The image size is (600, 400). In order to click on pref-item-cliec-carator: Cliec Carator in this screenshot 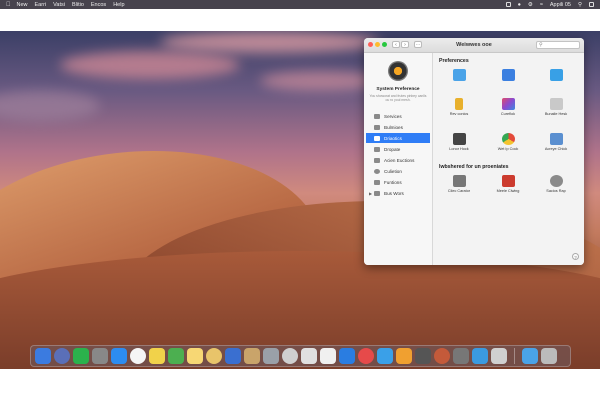, I will do `click(459, 184)`.